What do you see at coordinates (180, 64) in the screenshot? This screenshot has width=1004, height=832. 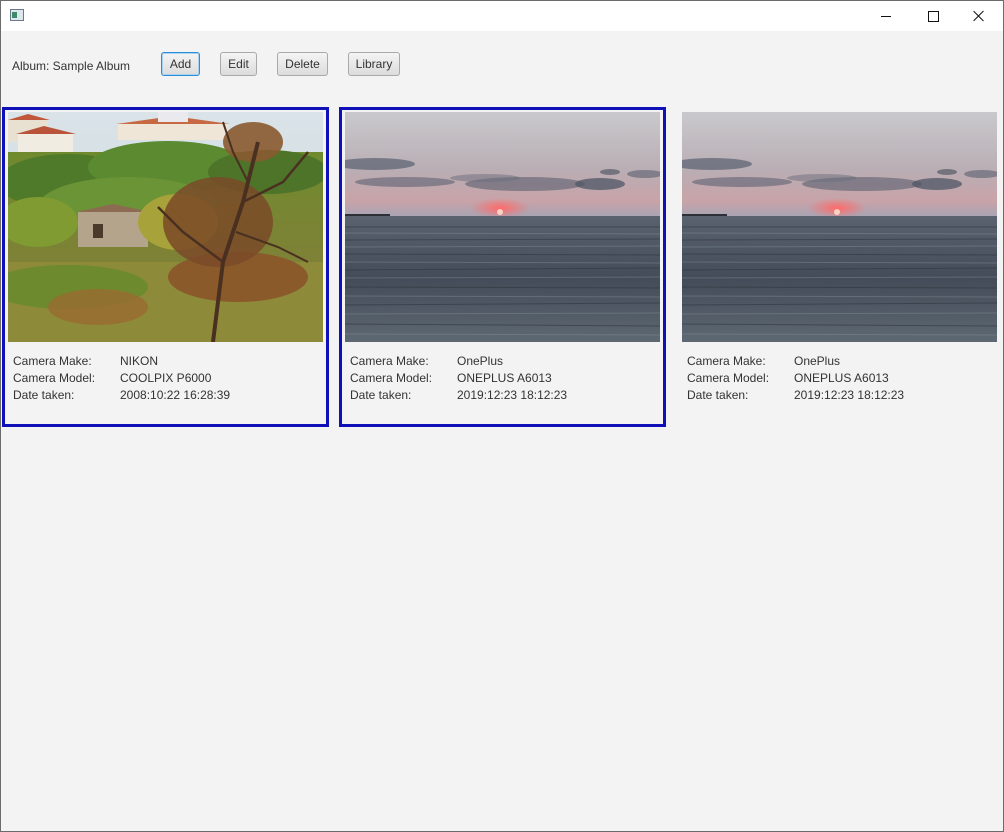 I see `add-button: Add` at bounding box center [180, 64].